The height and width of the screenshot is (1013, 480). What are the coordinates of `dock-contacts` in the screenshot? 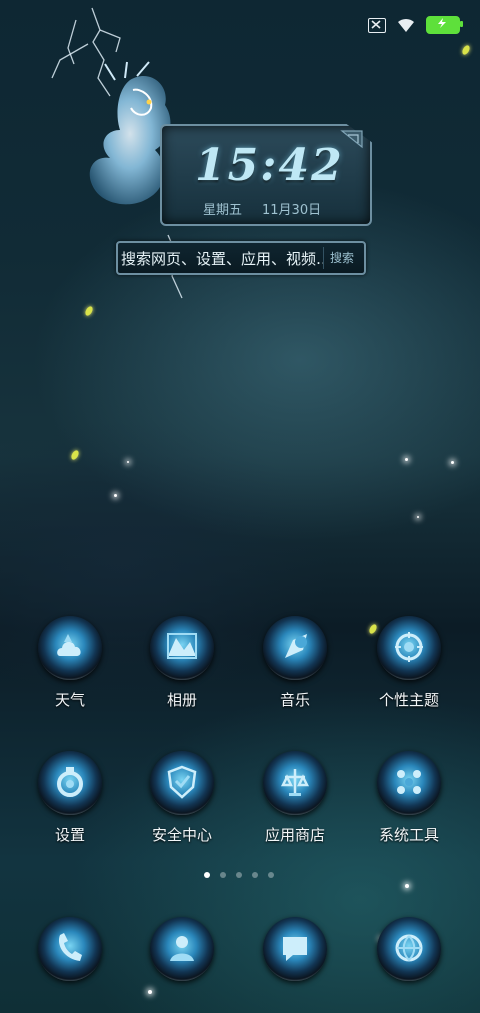 It's located at (182, 949).